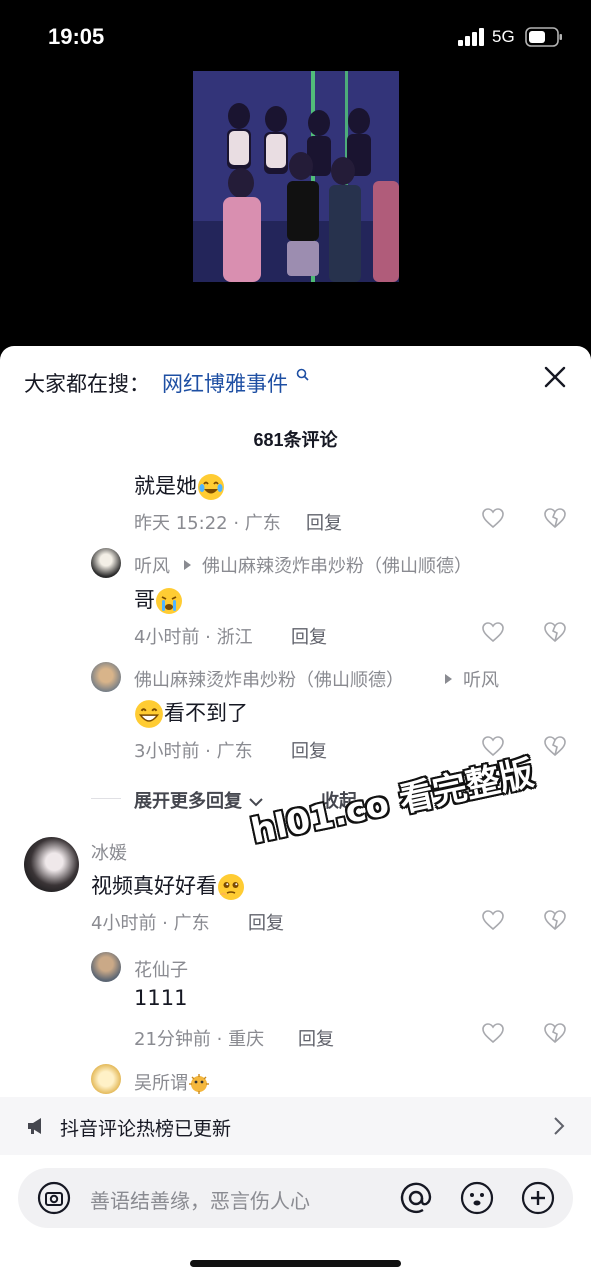 The height and width of the screenshot is (1280, 591). I want to click on hot-list-notice: 抖音评论热榜已更新, so click(295, 1126).